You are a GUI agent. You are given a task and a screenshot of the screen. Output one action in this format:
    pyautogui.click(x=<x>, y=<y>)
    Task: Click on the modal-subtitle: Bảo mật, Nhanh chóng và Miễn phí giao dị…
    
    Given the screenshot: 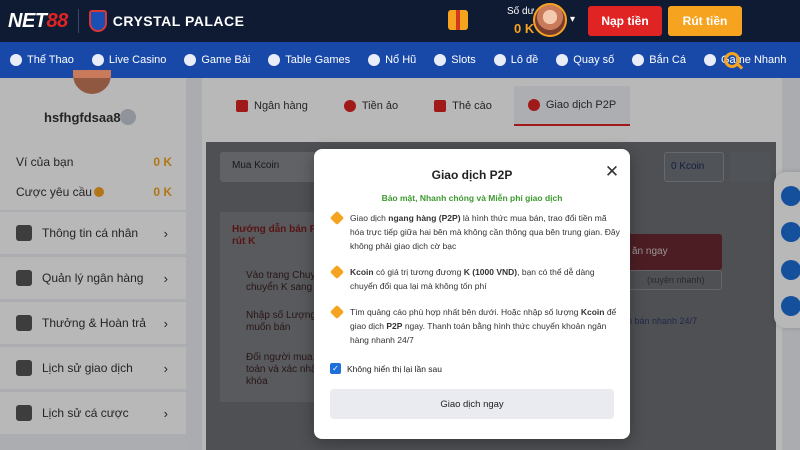 What is the action you would take?
    pyautogui.click(x=472, y=198)
    